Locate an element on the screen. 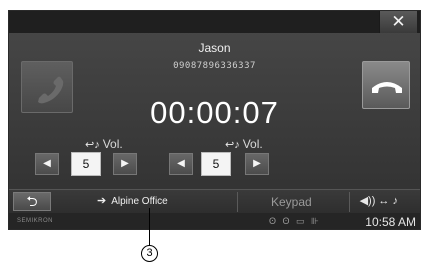 The width and height of the screenshot is (421, 264). keypad-button: Keypad is located at coordinates (291, 202).